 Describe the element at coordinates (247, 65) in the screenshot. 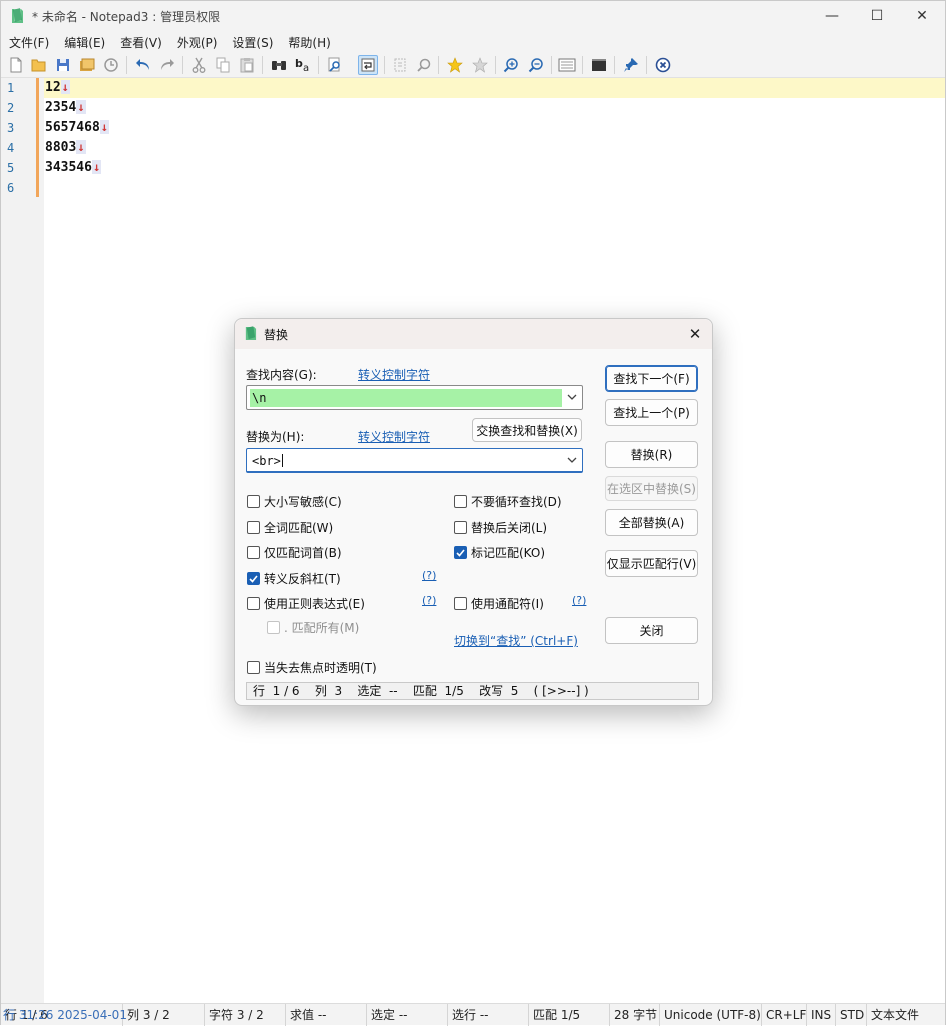

I see `paste-icon` at that location.